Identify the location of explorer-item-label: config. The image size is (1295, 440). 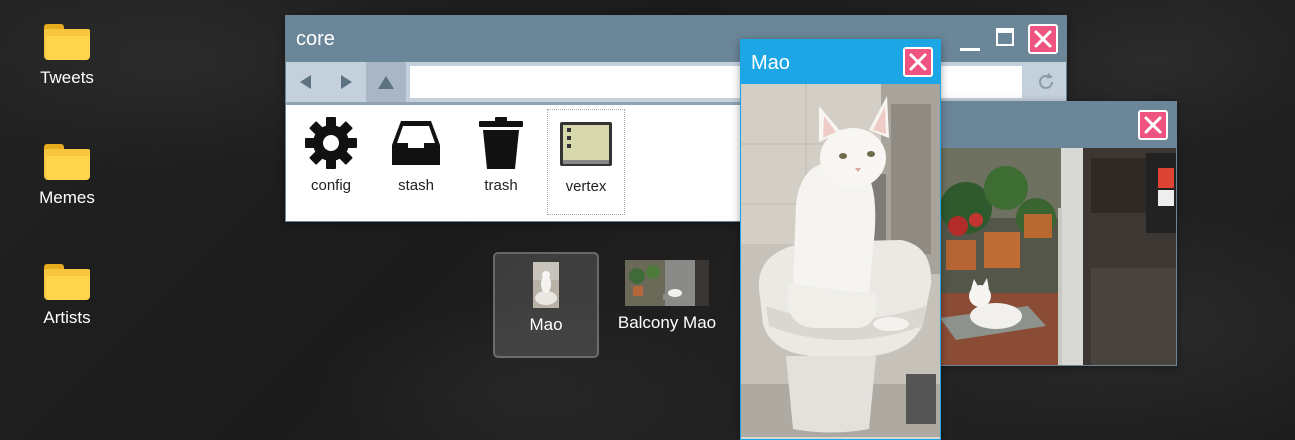
(331, 185).